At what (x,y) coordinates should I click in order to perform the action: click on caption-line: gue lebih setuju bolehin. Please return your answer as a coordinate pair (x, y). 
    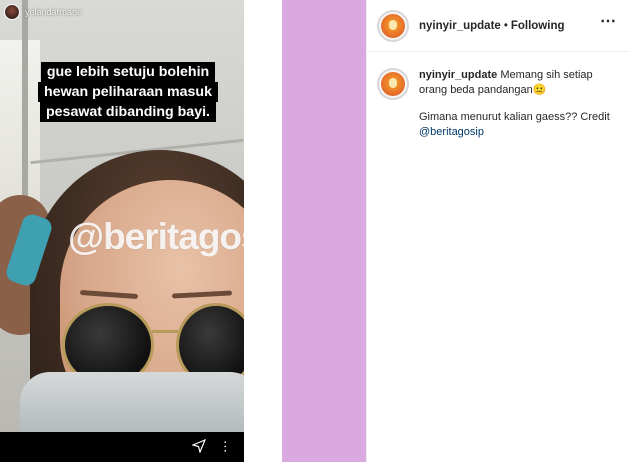
    Looking at the image, I should click on (128, 72).